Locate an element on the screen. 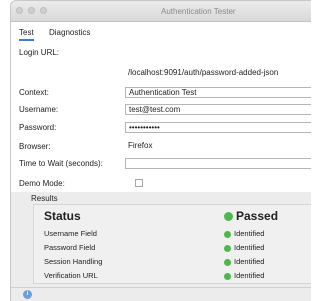  demo-mode-label: Demo Mode: is located at coordinates (42, 183).